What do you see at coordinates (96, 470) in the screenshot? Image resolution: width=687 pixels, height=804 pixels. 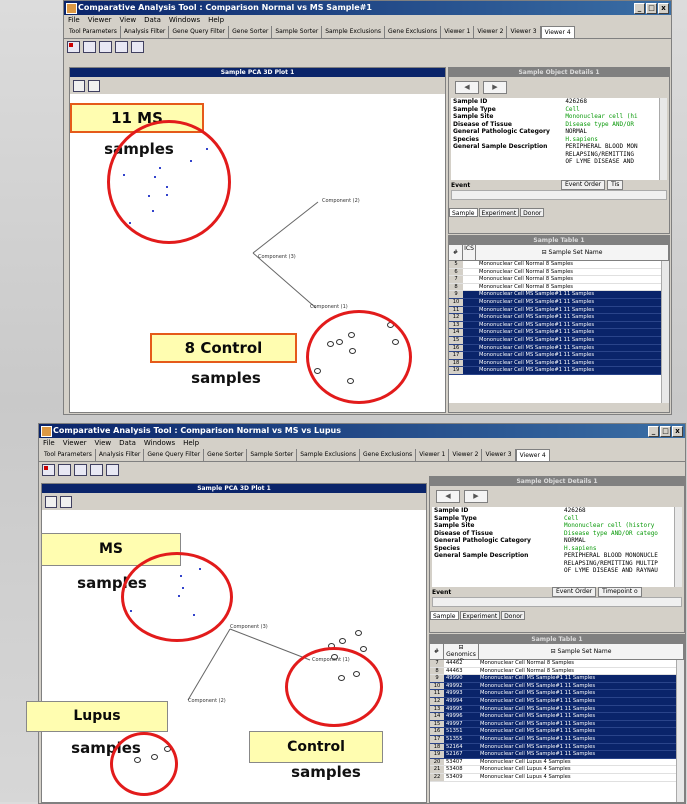 I see `split-icon` at bounding box center [96, 470].